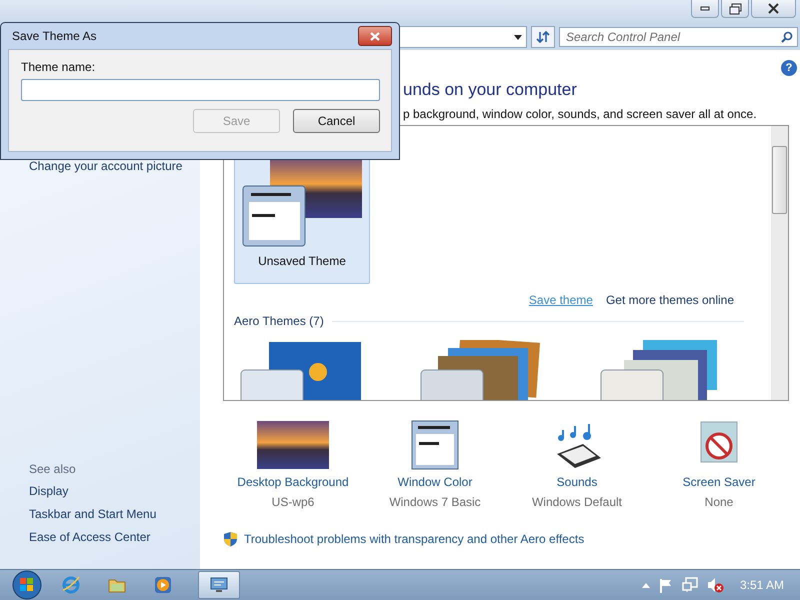 This screenshot has height=600, width=800. I want to click on wallpaper-thumbnail, so click(293, 445).